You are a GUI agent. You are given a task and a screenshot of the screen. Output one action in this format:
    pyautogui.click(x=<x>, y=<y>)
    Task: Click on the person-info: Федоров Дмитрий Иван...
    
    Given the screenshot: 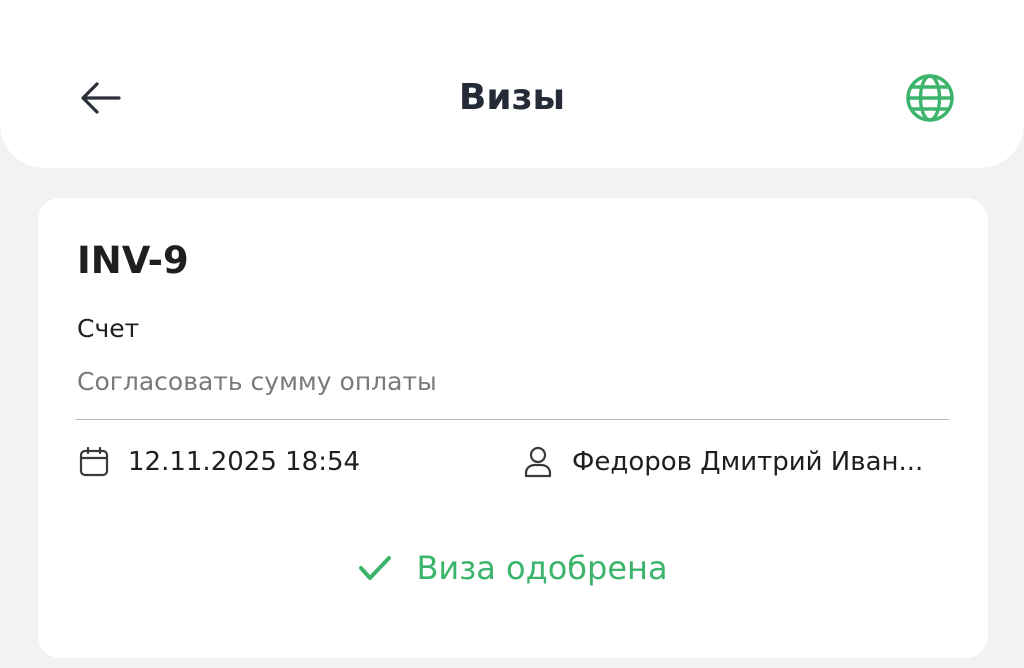 What is the action you would take?
    pyautogui.click(x=737, y=462)
    